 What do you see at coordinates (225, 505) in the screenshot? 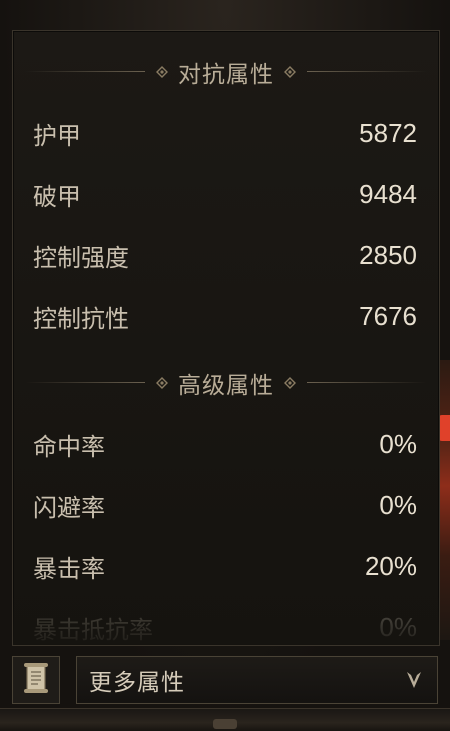
I see `stat-row-dodge-rate: 闪避率 0%` at bounding box center [225, 505].